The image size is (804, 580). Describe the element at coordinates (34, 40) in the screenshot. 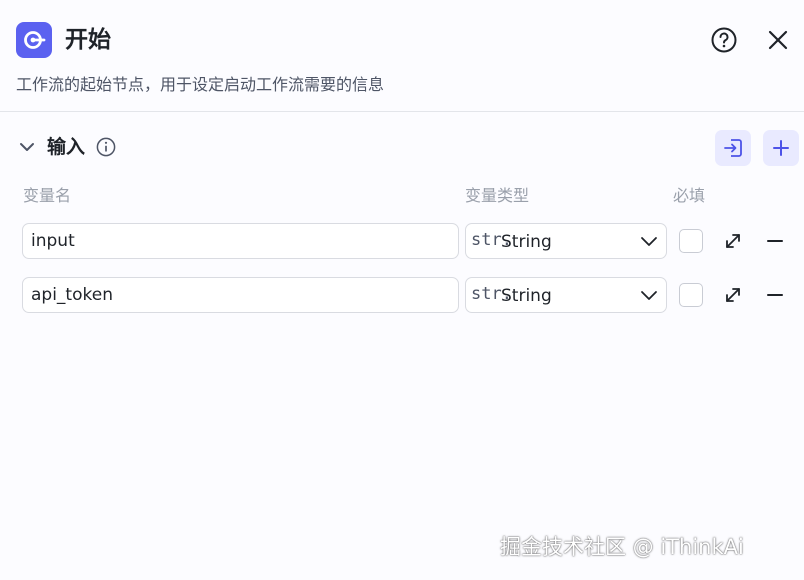

I see `start-node-icon` at that location.